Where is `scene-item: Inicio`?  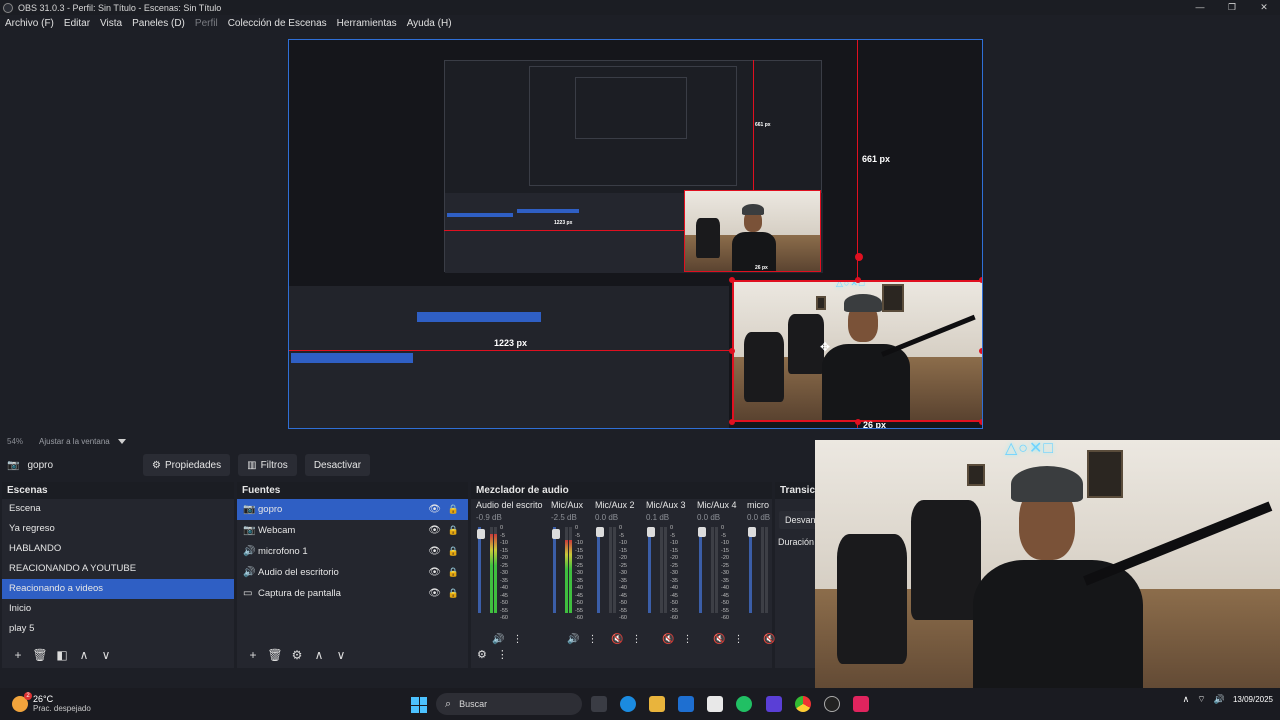 scene-item: Inicio is located at coordinates (118, 609).